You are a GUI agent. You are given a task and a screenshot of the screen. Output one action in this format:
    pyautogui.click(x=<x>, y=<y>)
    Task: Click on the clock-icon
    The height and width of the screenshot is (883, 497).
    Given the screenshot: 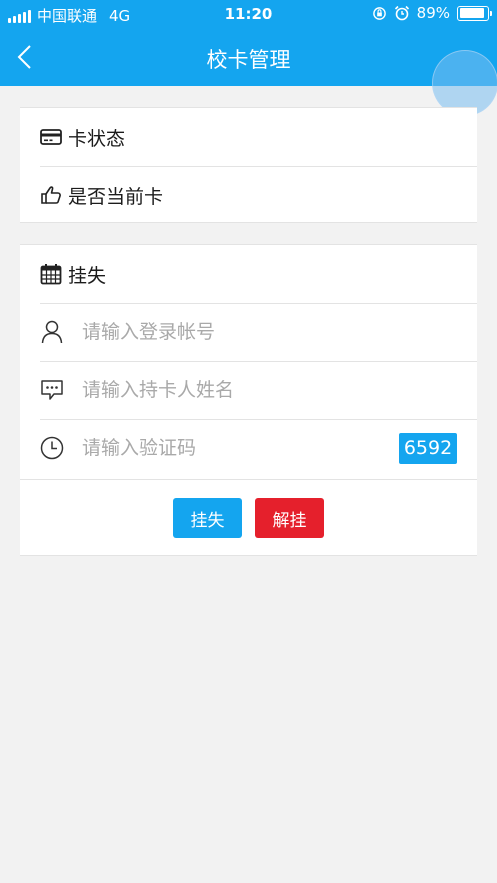 What is the action you would take?
    pyautogui.click(x=52, y=448)
    